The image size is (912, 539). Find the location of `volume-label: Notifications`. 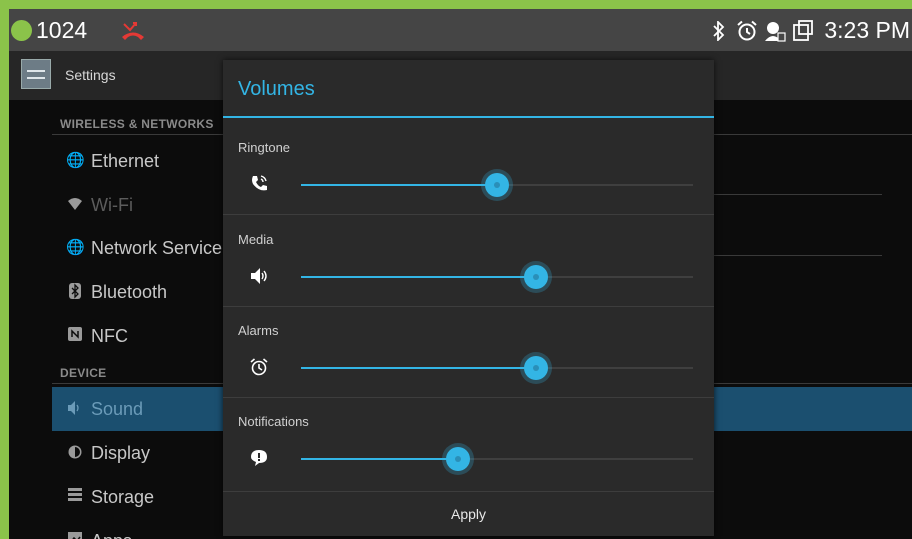

volume-label: Notifications is located at coordinates (273, 421).